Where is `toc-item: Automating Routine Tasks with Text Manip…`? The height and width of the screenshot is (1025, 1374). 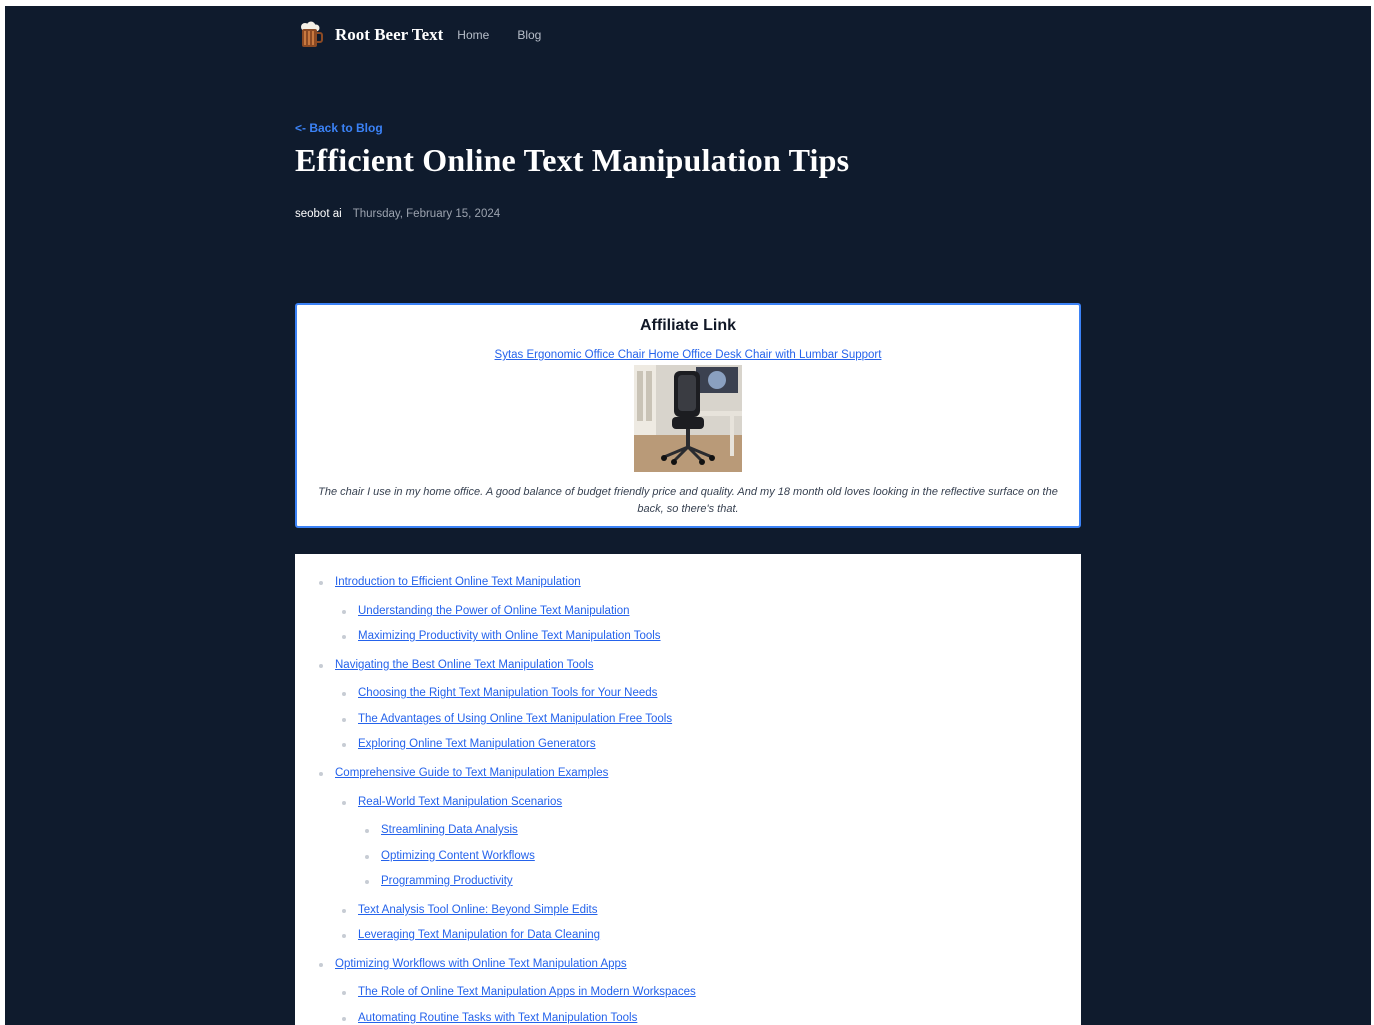 toc-item: Automating Routine Tasks with Text Manip… is located at coordinates (489, 1018).